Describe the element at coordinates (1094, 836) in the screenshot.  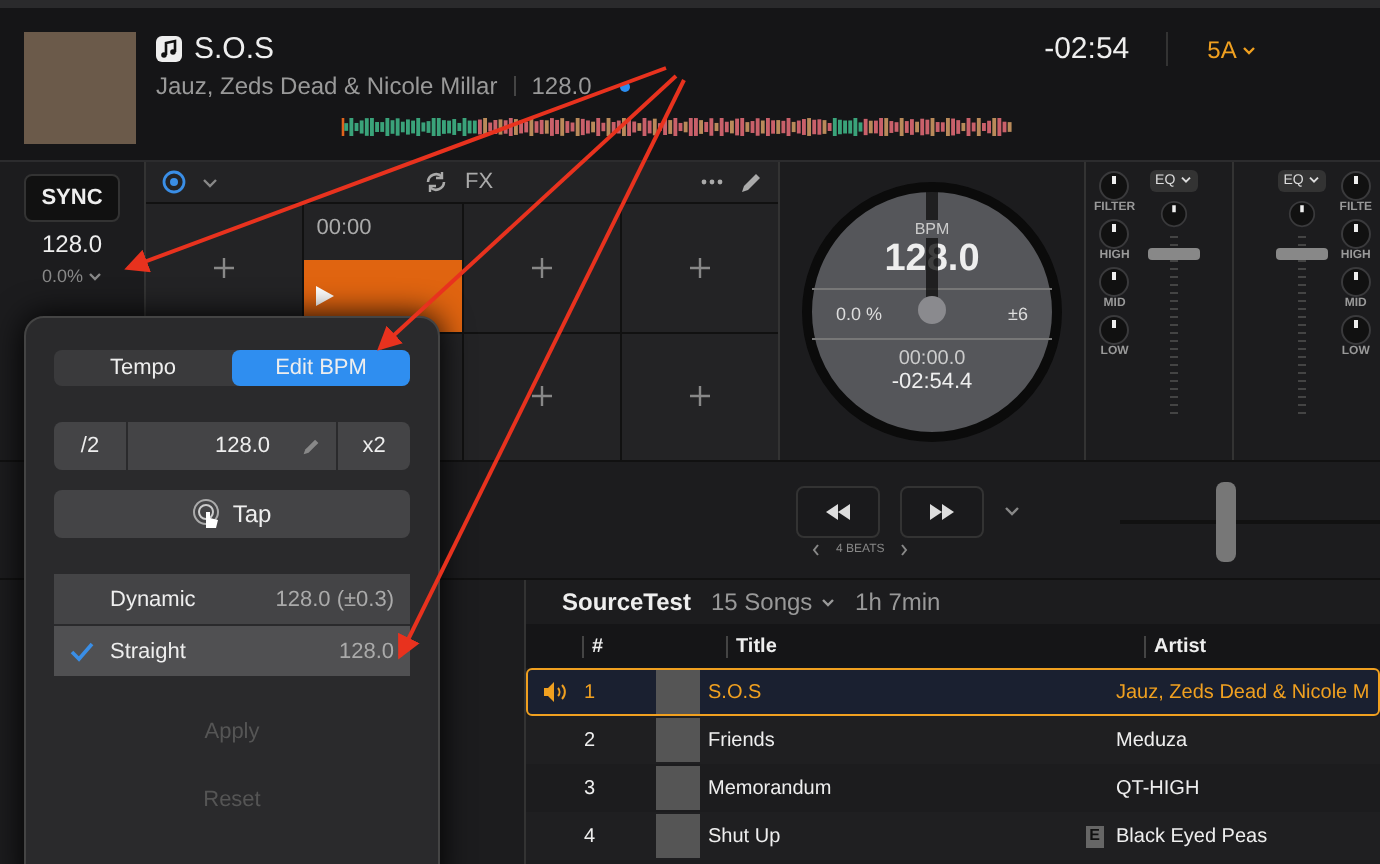
I see `explicit-badge: E` at that location.